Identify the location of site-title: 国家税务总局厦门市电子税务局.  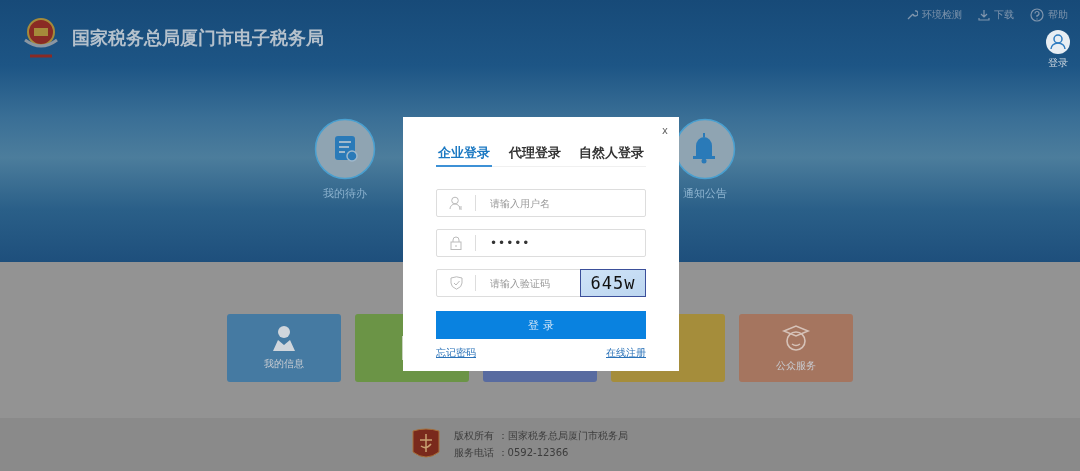
(198, 38).